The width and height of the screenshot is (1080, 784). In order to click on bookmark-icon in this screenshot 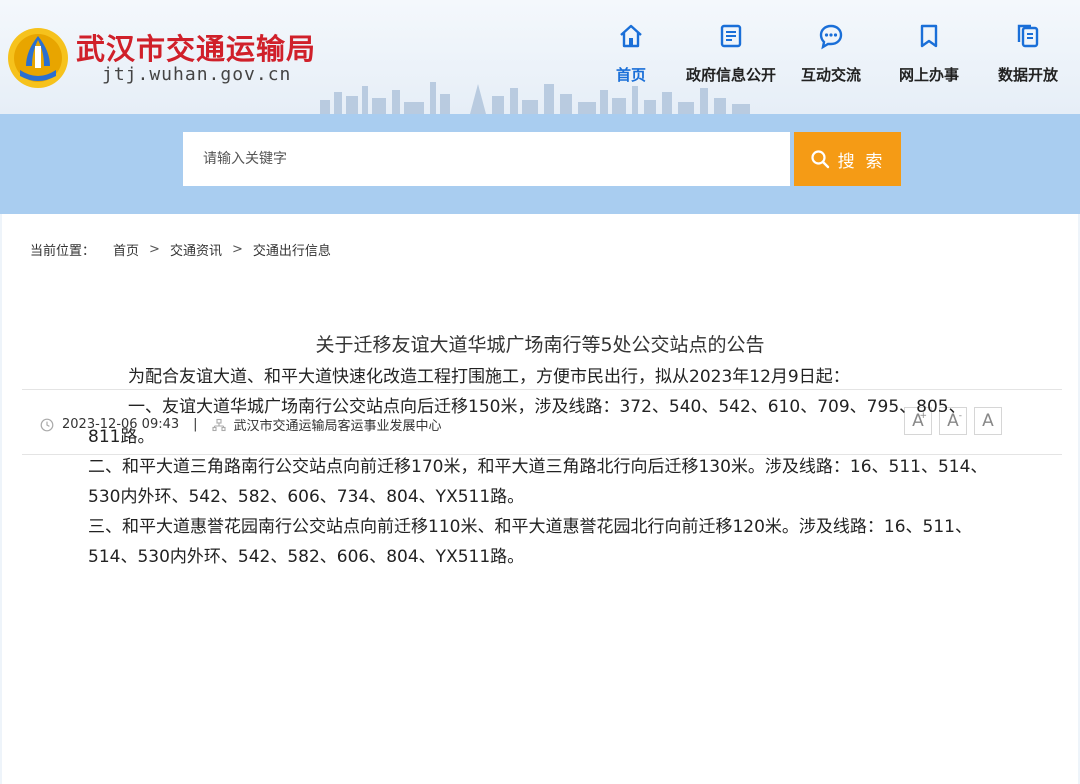, I will do `click(929, 36)`.